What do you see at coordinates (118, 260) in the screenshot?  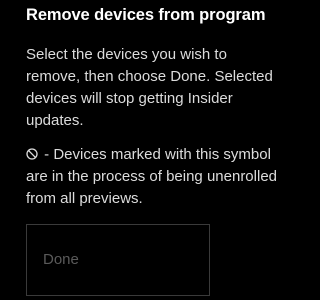 I see `done-button: Done` at bounding box center [118, 260].